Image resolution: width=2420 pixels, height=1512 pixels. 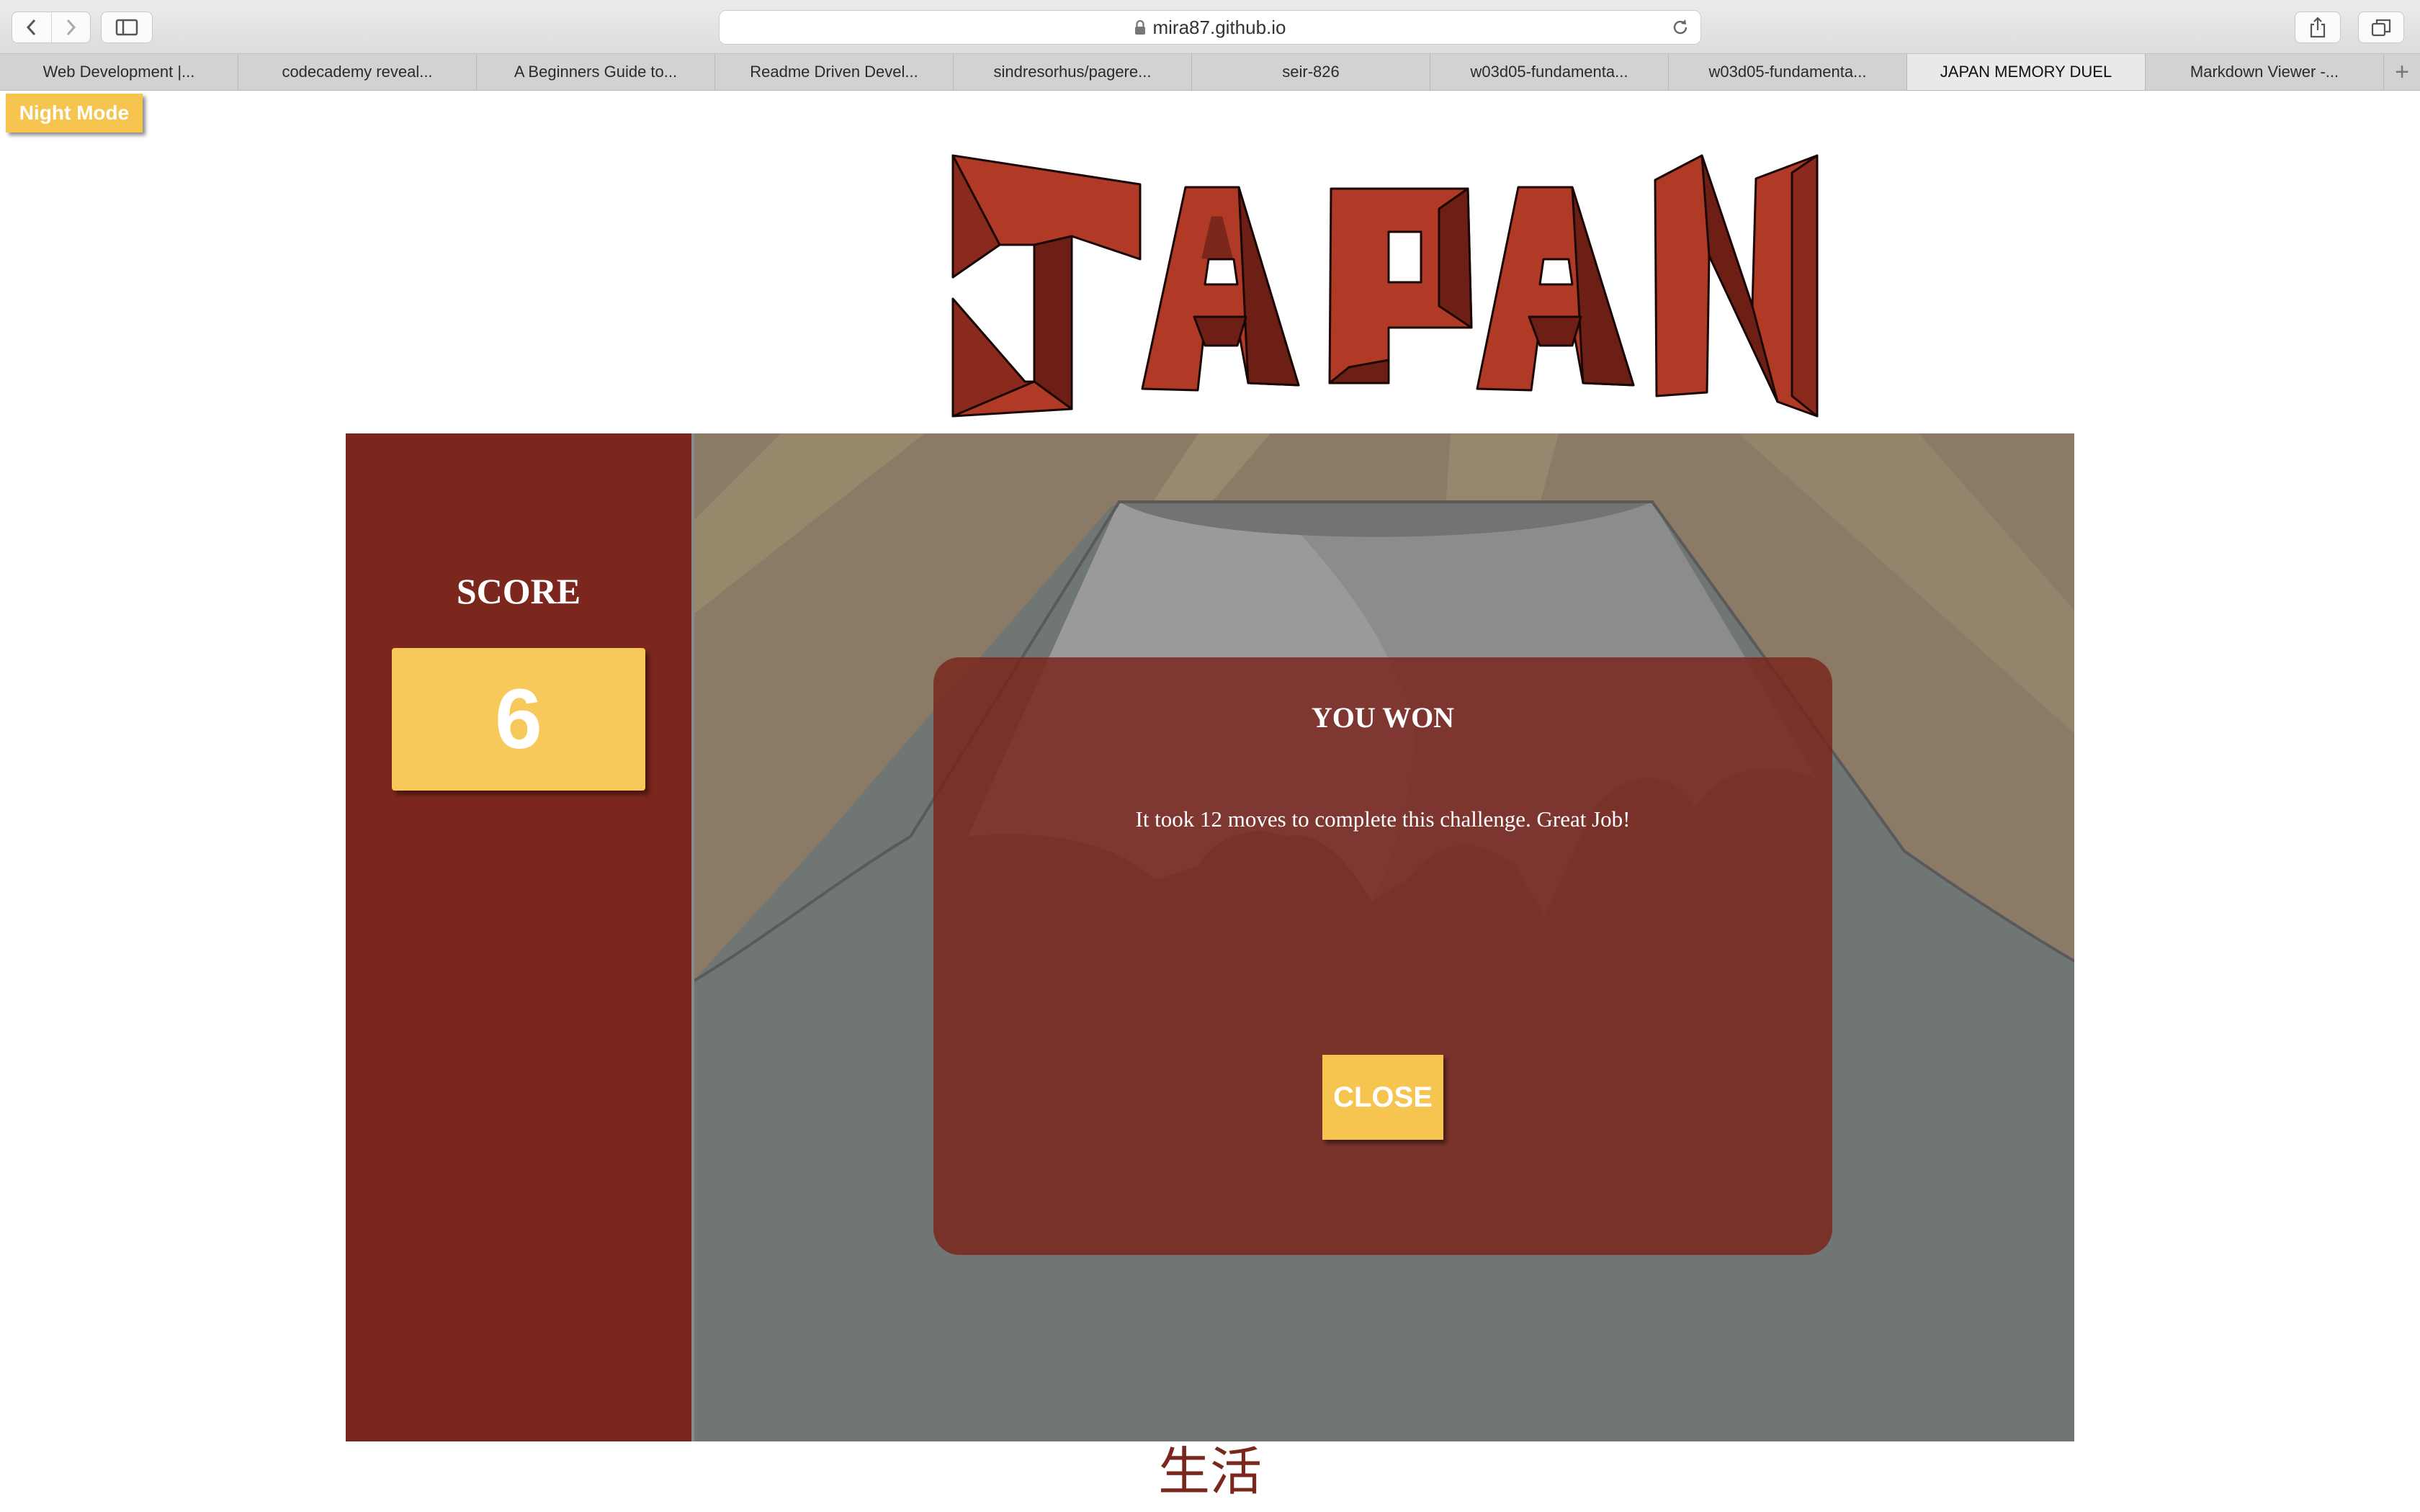 I want to click on sidebar-button, so click(x=127, y=27).